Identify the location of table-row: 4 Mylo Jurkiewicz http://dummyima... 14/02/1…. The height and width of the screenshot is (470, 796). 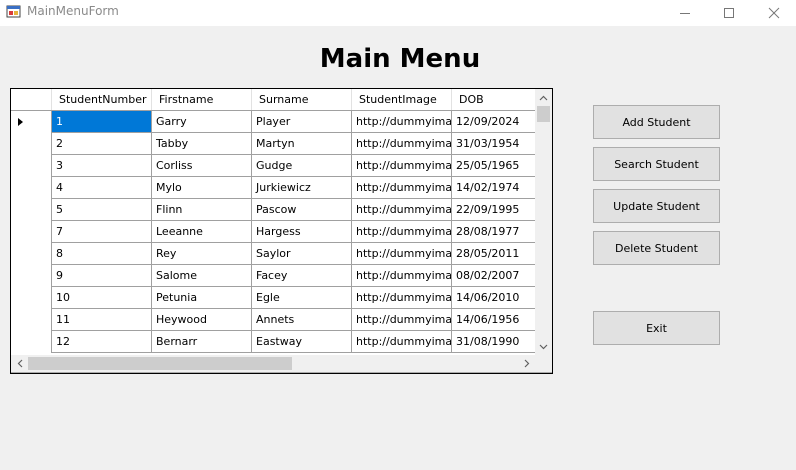
(273, 188).